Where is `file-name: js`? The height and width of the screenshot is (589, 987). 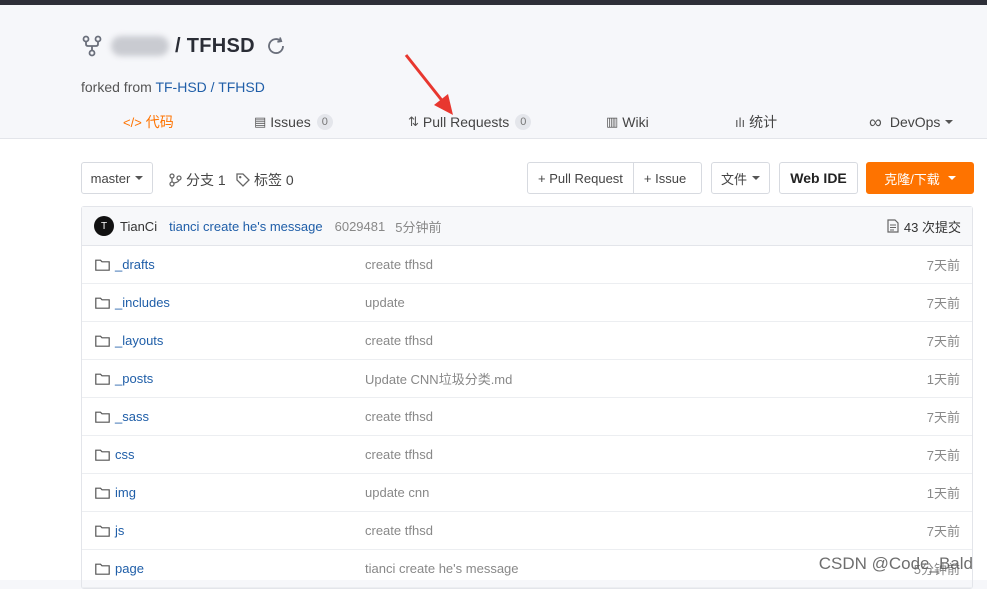 file-name: js is located at coordinates (120, 530).